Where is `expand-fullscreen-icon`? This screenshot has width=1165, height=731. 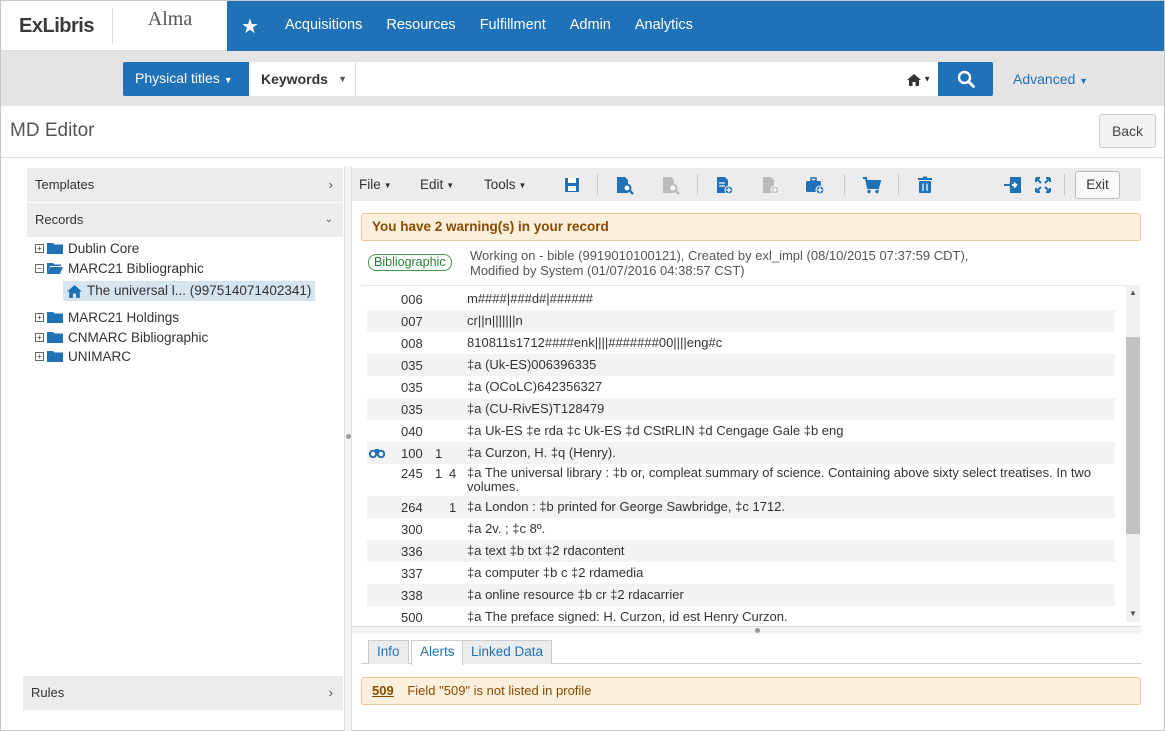 expand-fullscreen-icon is located at coordinates (1043, 185).